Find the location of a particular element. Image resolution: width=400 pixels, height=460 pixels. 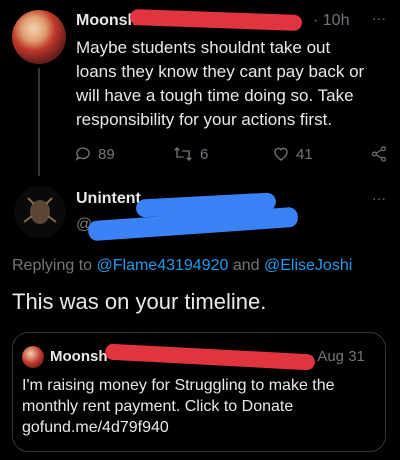

retweet-count: 6 is located at coordinates (204, 154).